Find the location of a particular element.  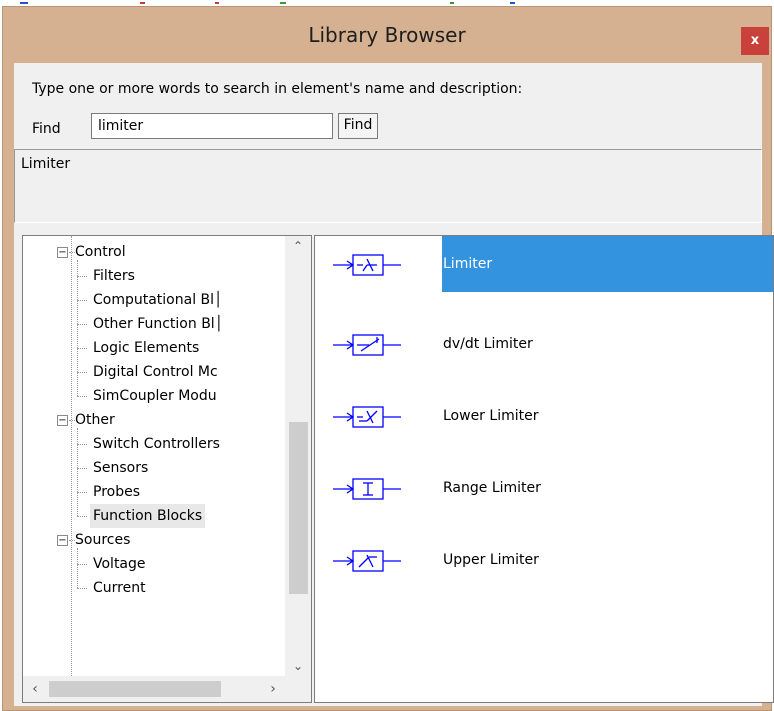

list-item: dv/dt Limiter is located at coordinates (544, 344).